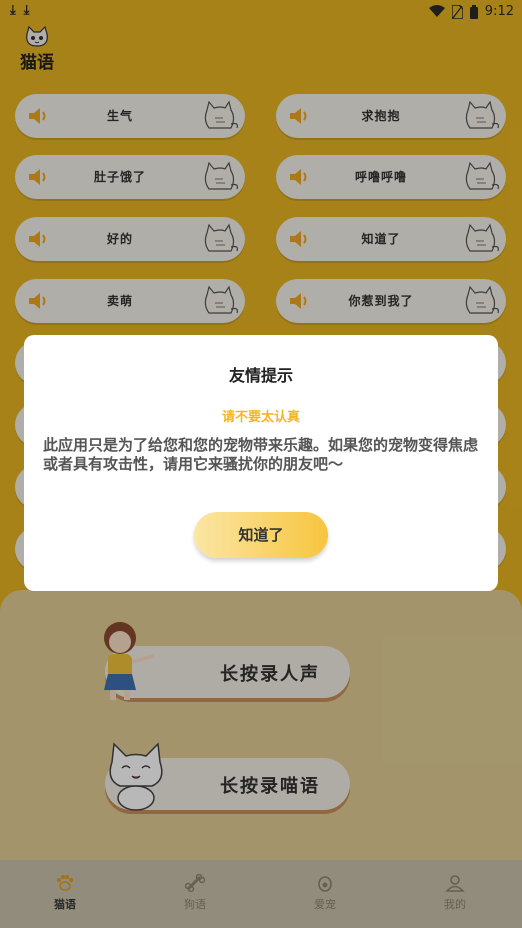 Image resolution: width=522 pixels, height=928 pixels. I want to click on dialog-title: 友情提示, so click(260, 375).